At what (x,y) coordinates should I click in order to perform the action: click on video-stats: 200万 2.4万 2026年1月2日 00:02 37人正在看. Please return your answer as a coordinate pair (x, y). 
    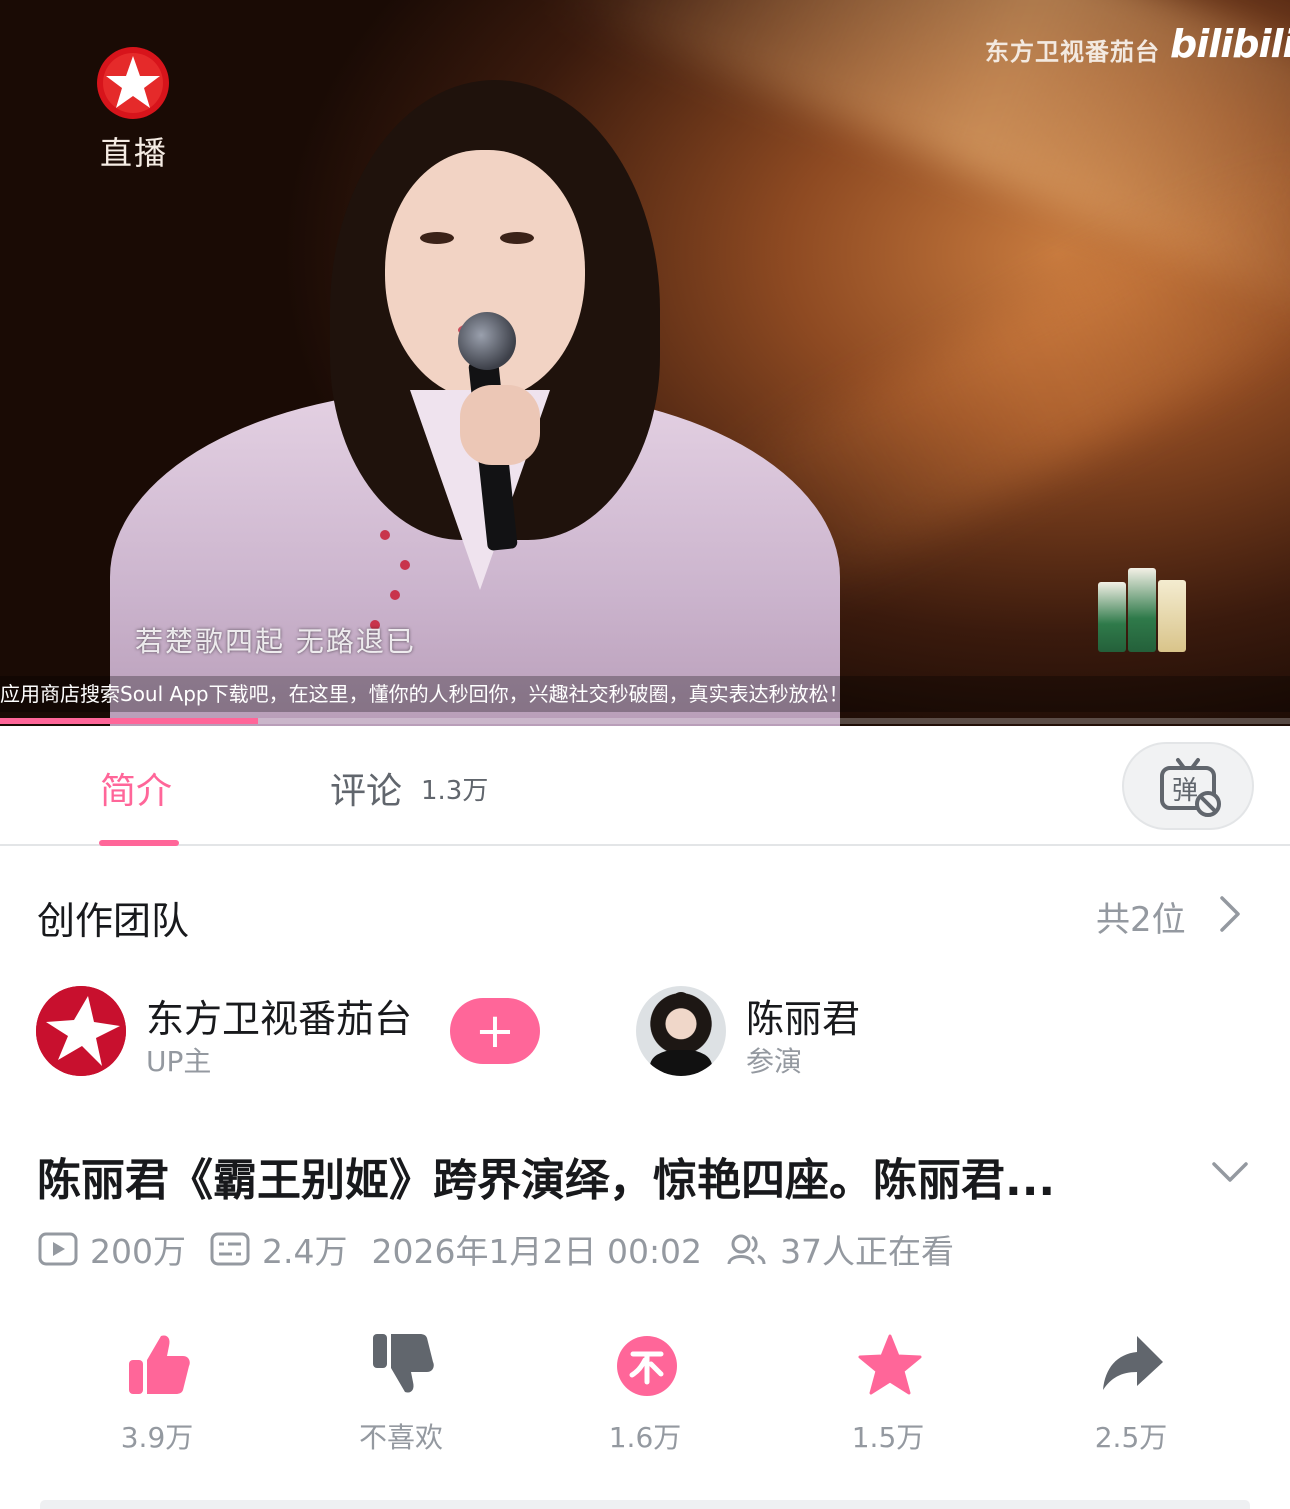
    Looking at the image, I should click on (496, 1249).